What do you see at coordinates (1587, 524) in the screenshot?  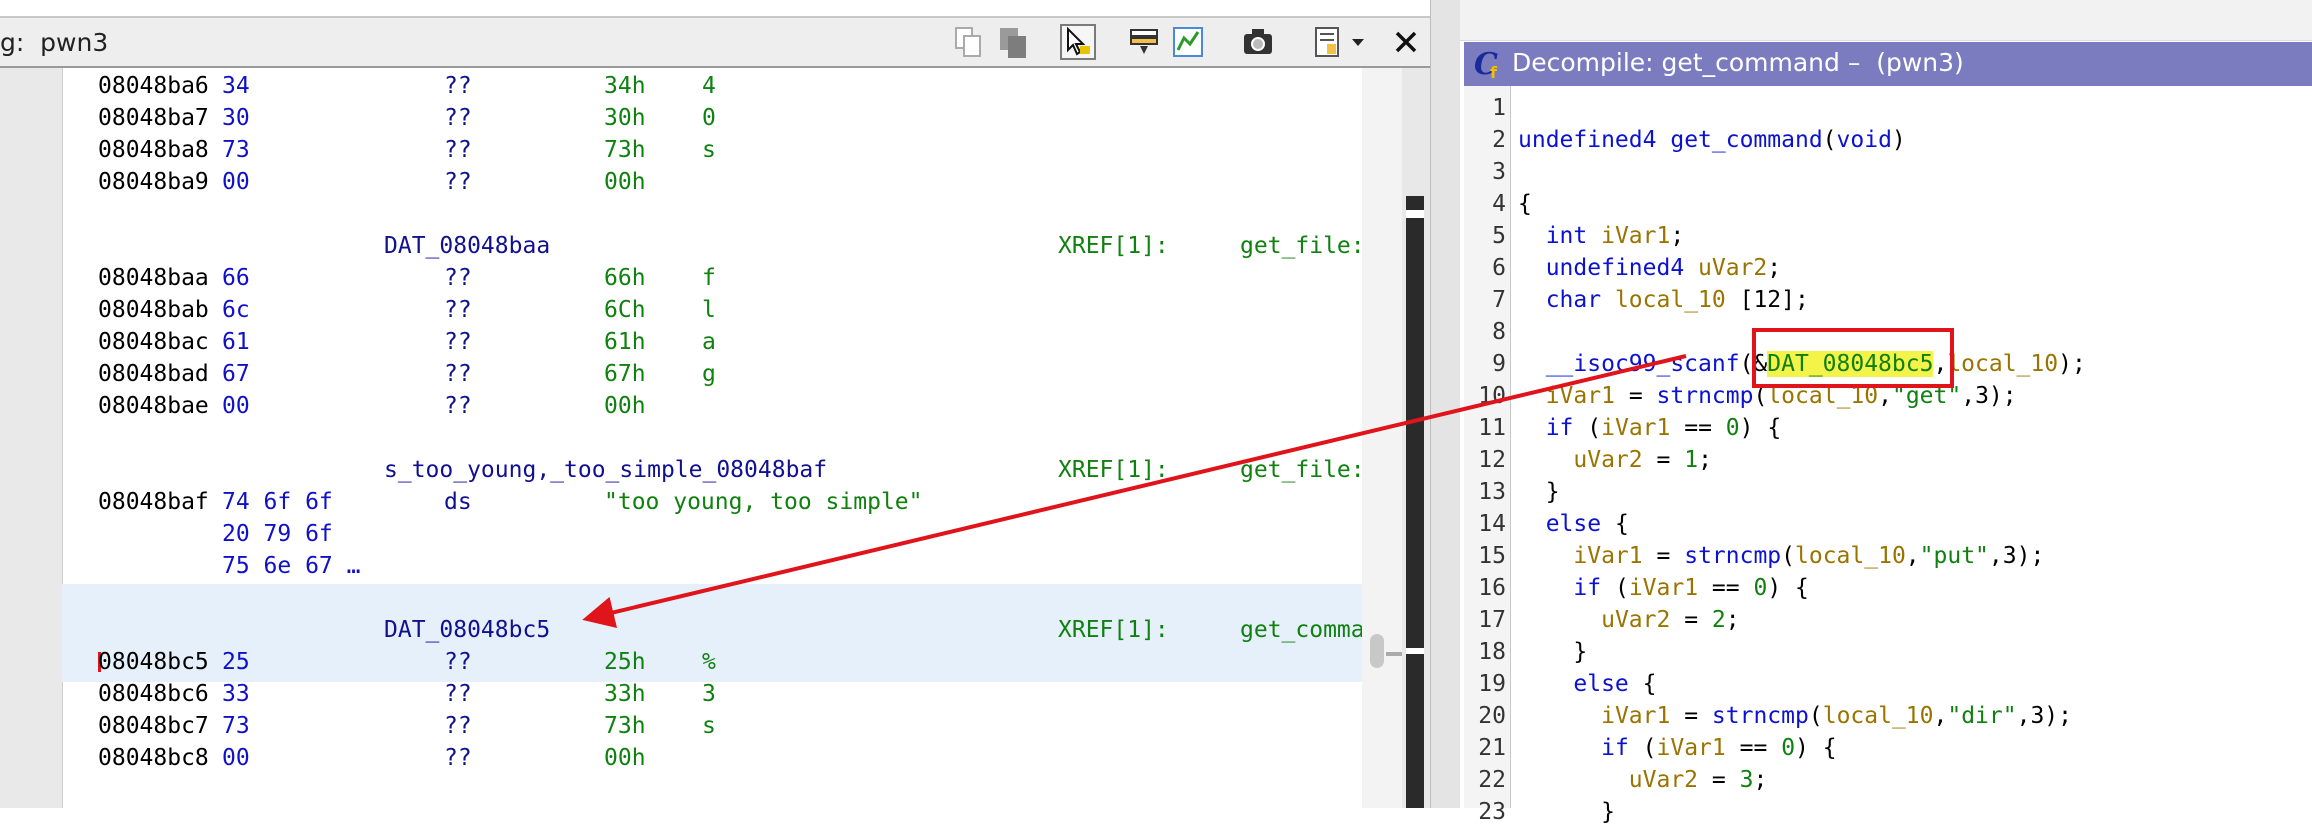 I see `code-text: else {` at bounding box center [1587, 524].